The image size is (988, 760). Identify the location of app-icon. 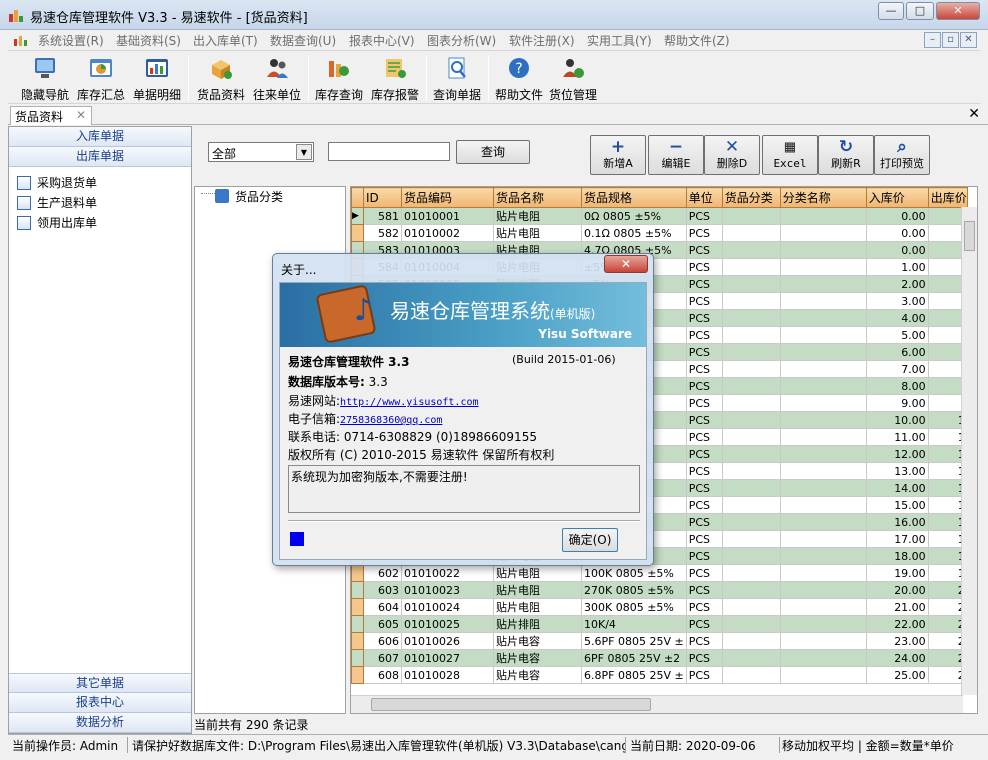
(16, 16).